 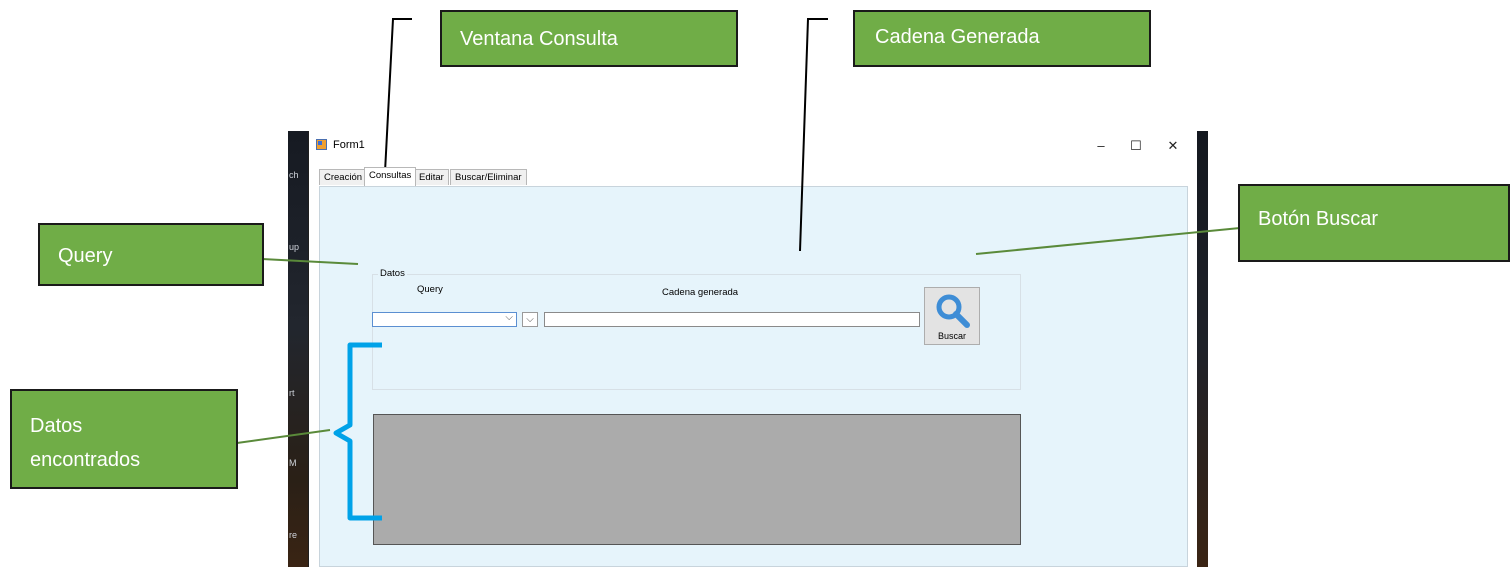 I want to click on operator-combobox: ⌵, so click(x=530, y=319).